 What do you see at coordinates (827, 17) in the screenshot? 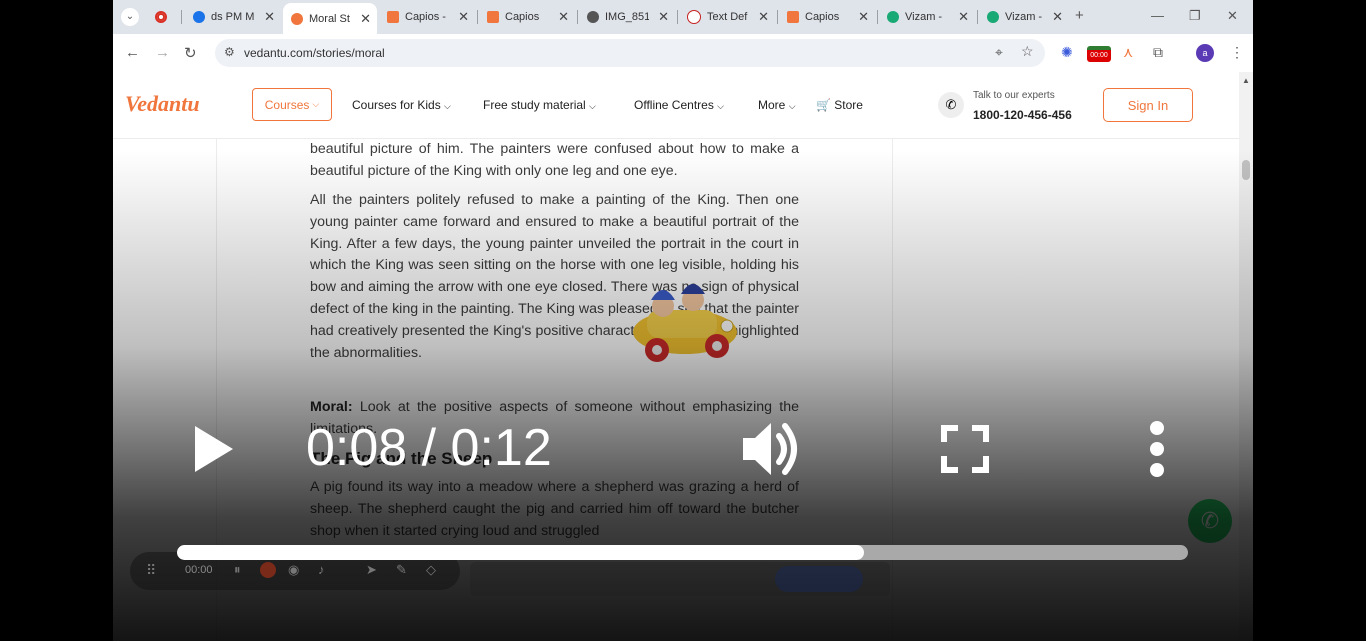
I see `tab-7: Capios ✕` at bounding box center [827, 17].